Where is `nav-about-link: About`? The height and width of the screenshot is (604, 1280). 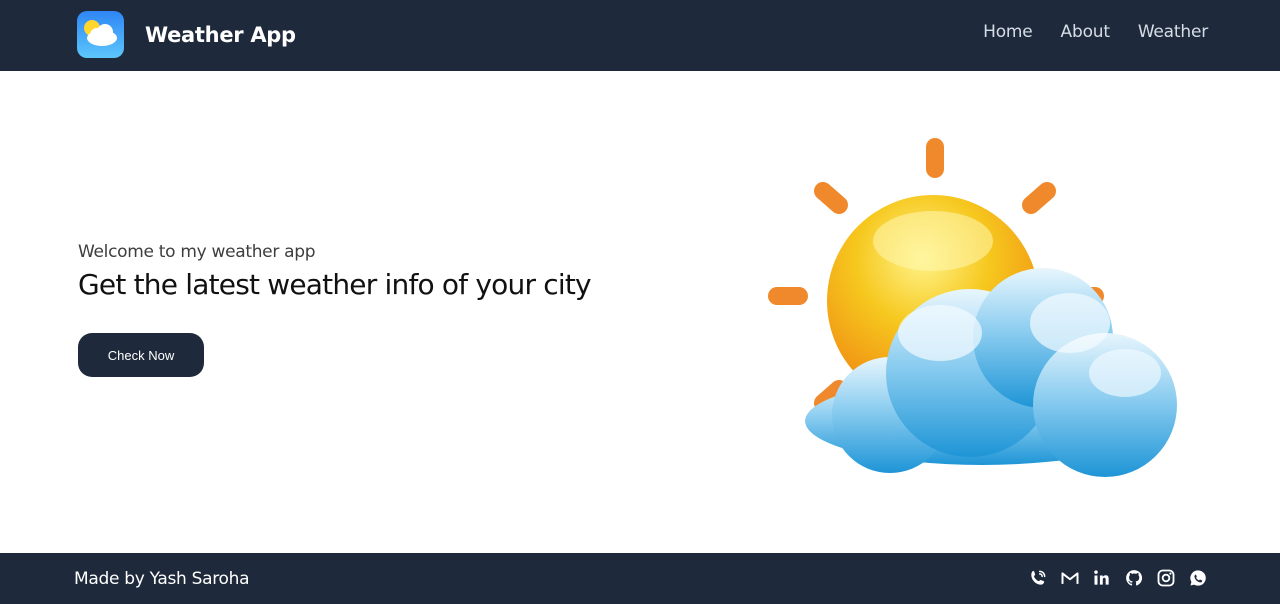
nav-about-link: About is located at coordinates (1085, 32).